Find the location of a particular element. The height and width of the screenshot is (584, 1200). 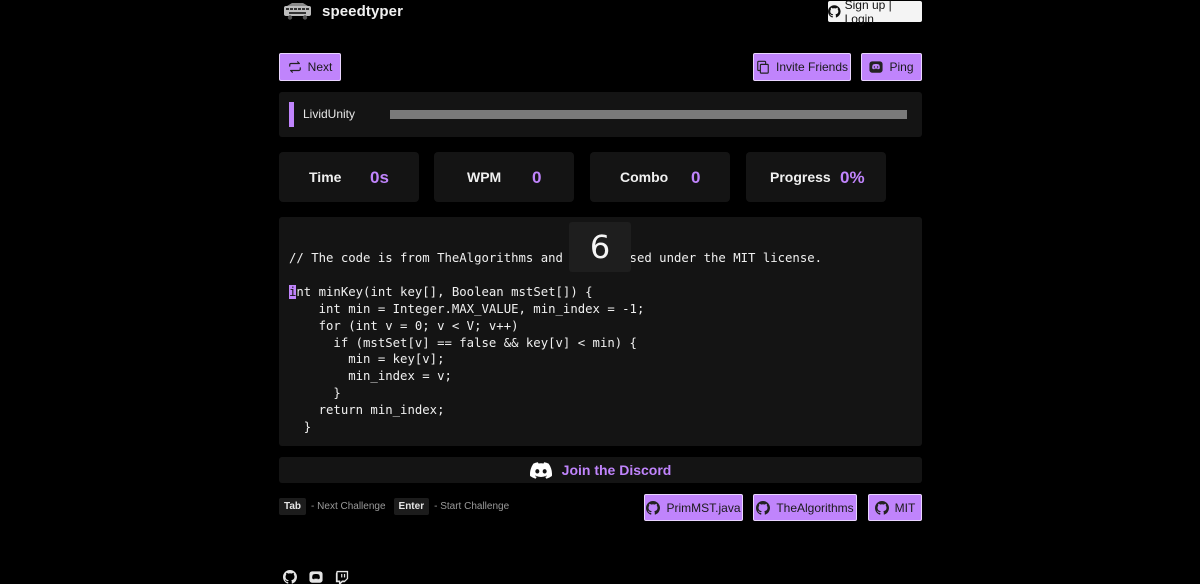

source-repo-button: TheAlgorithms is located at coordinates (805, 507).